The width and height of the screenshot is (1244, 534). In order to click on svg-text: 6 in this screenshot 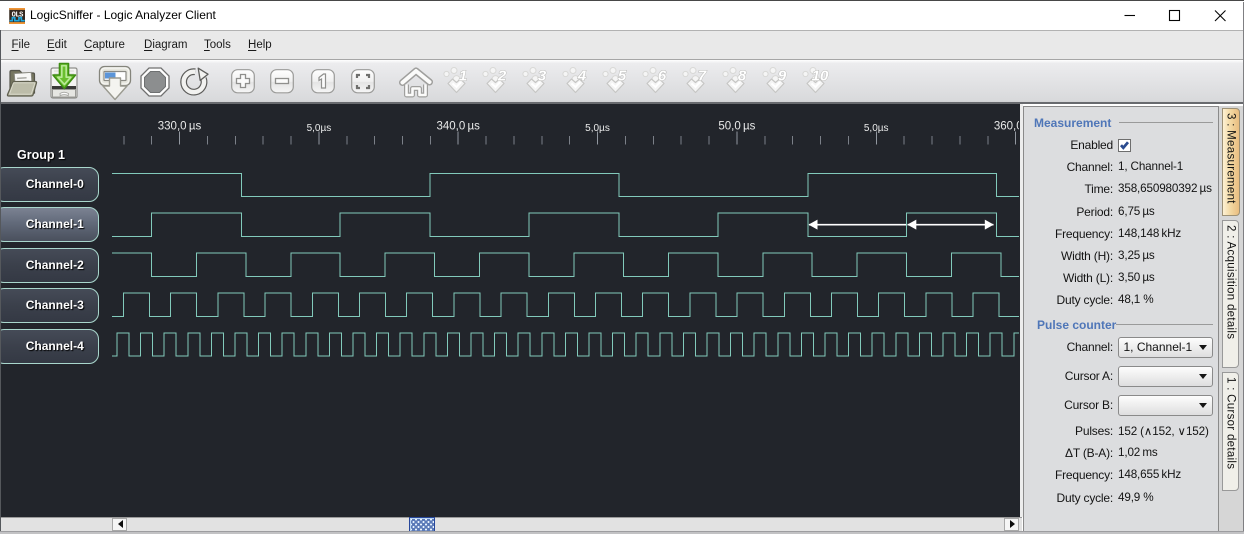, I will do `click(662, 76)`.